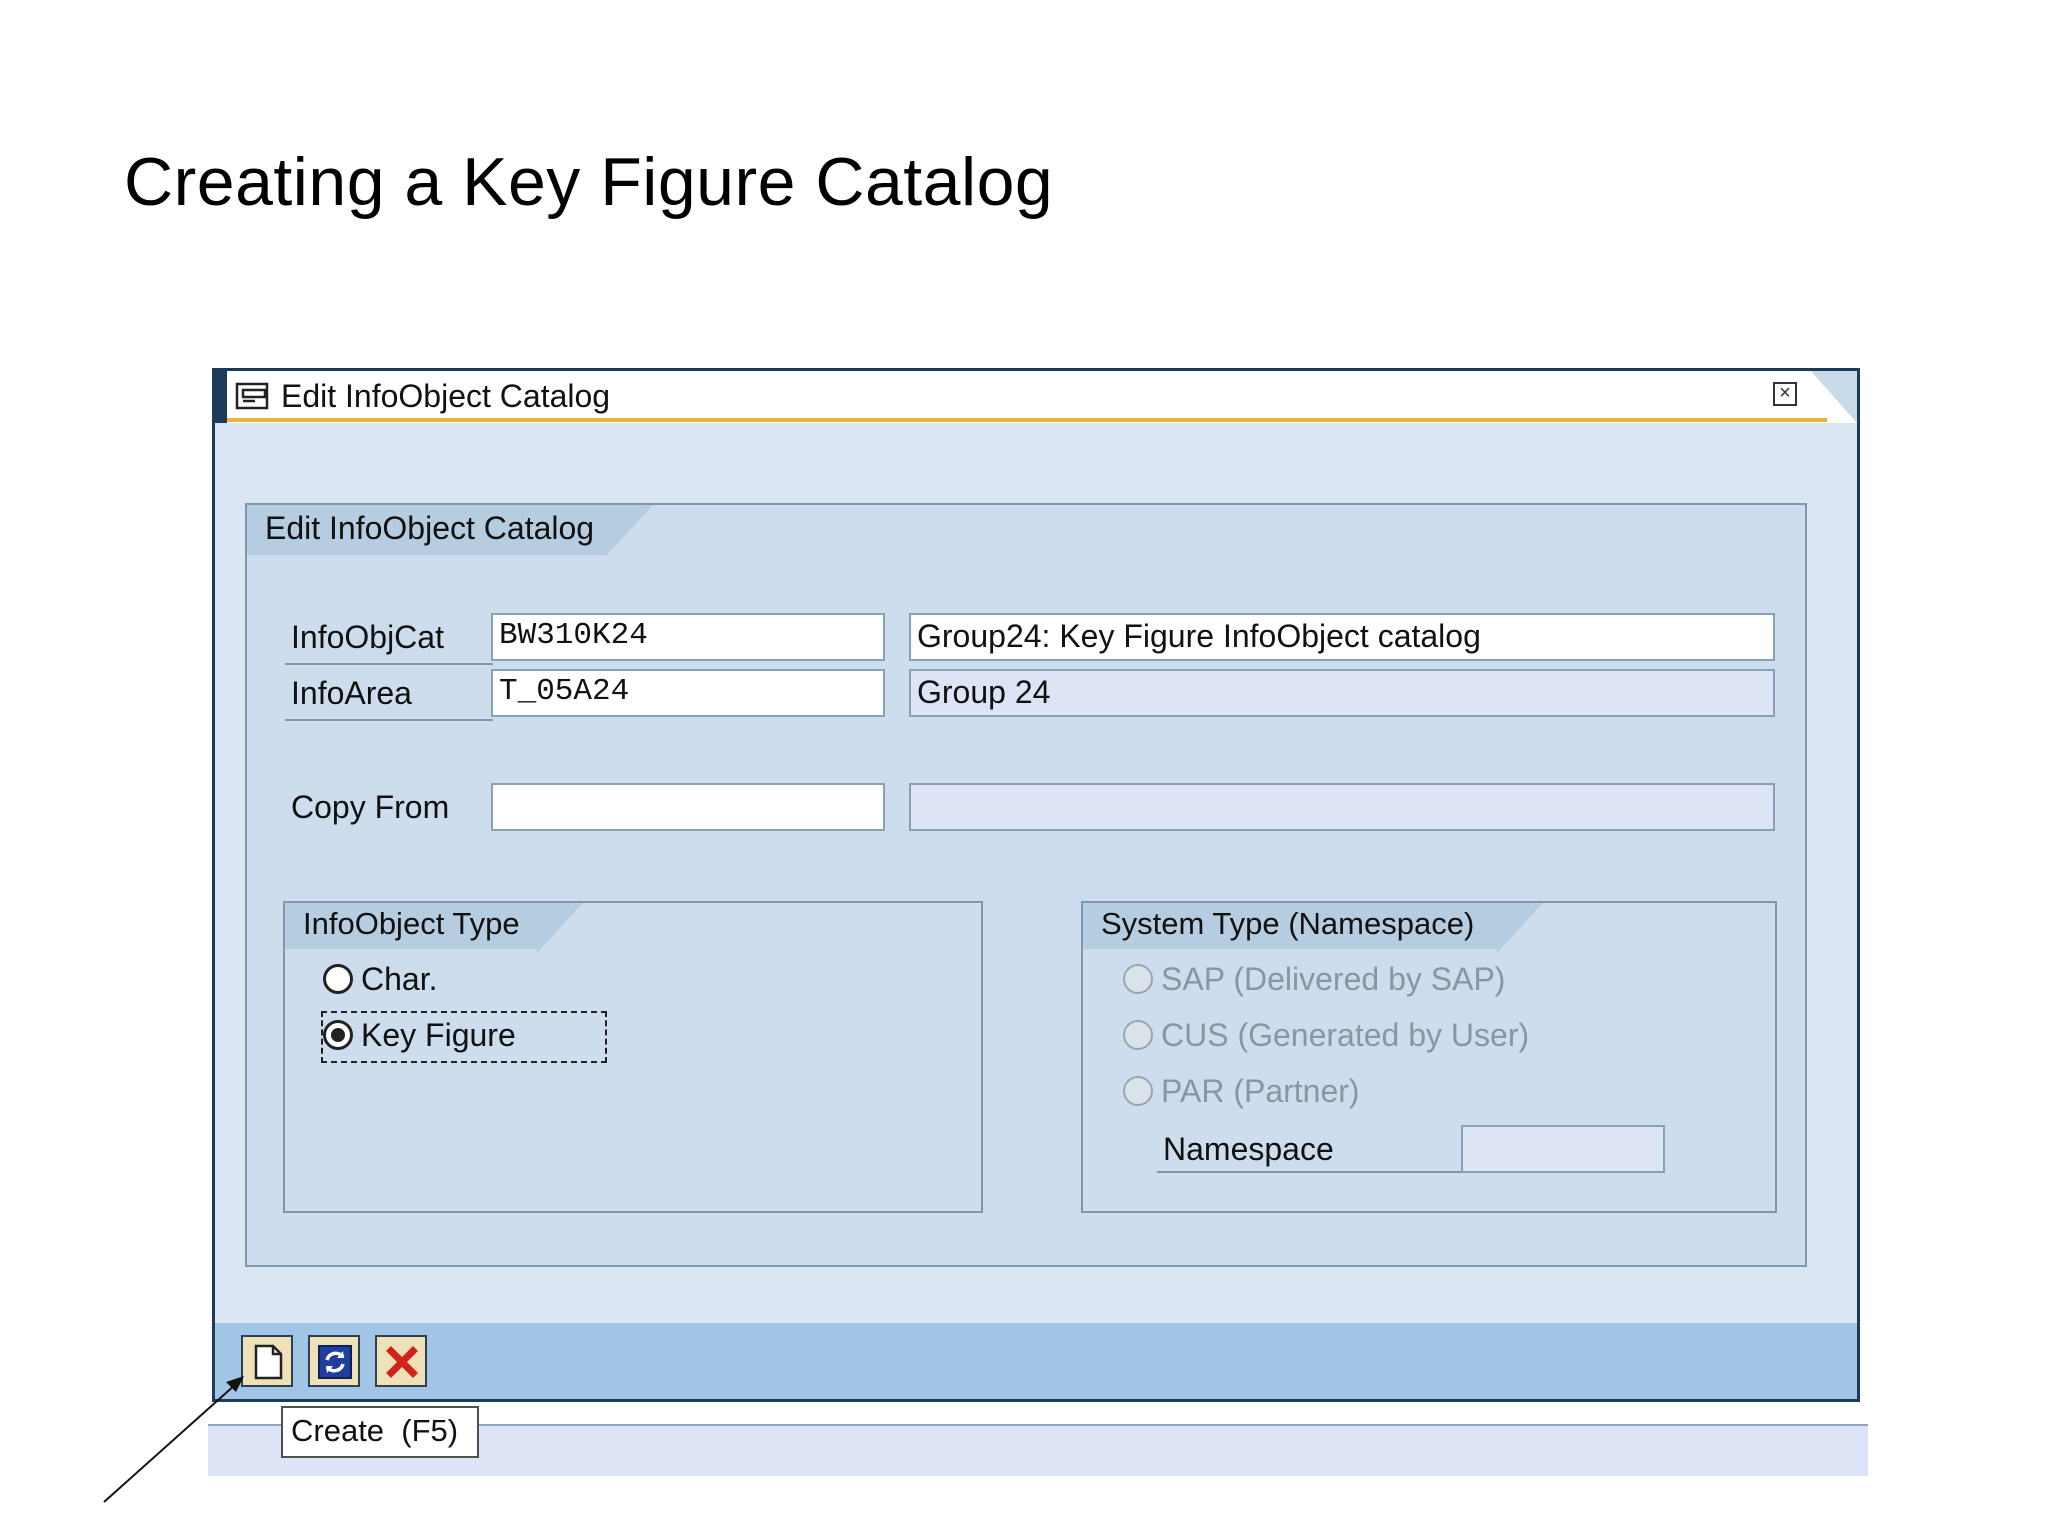 This screenshot has height=1536, width=2048. I want to click on pointer-arrow, so click(173, 1439).